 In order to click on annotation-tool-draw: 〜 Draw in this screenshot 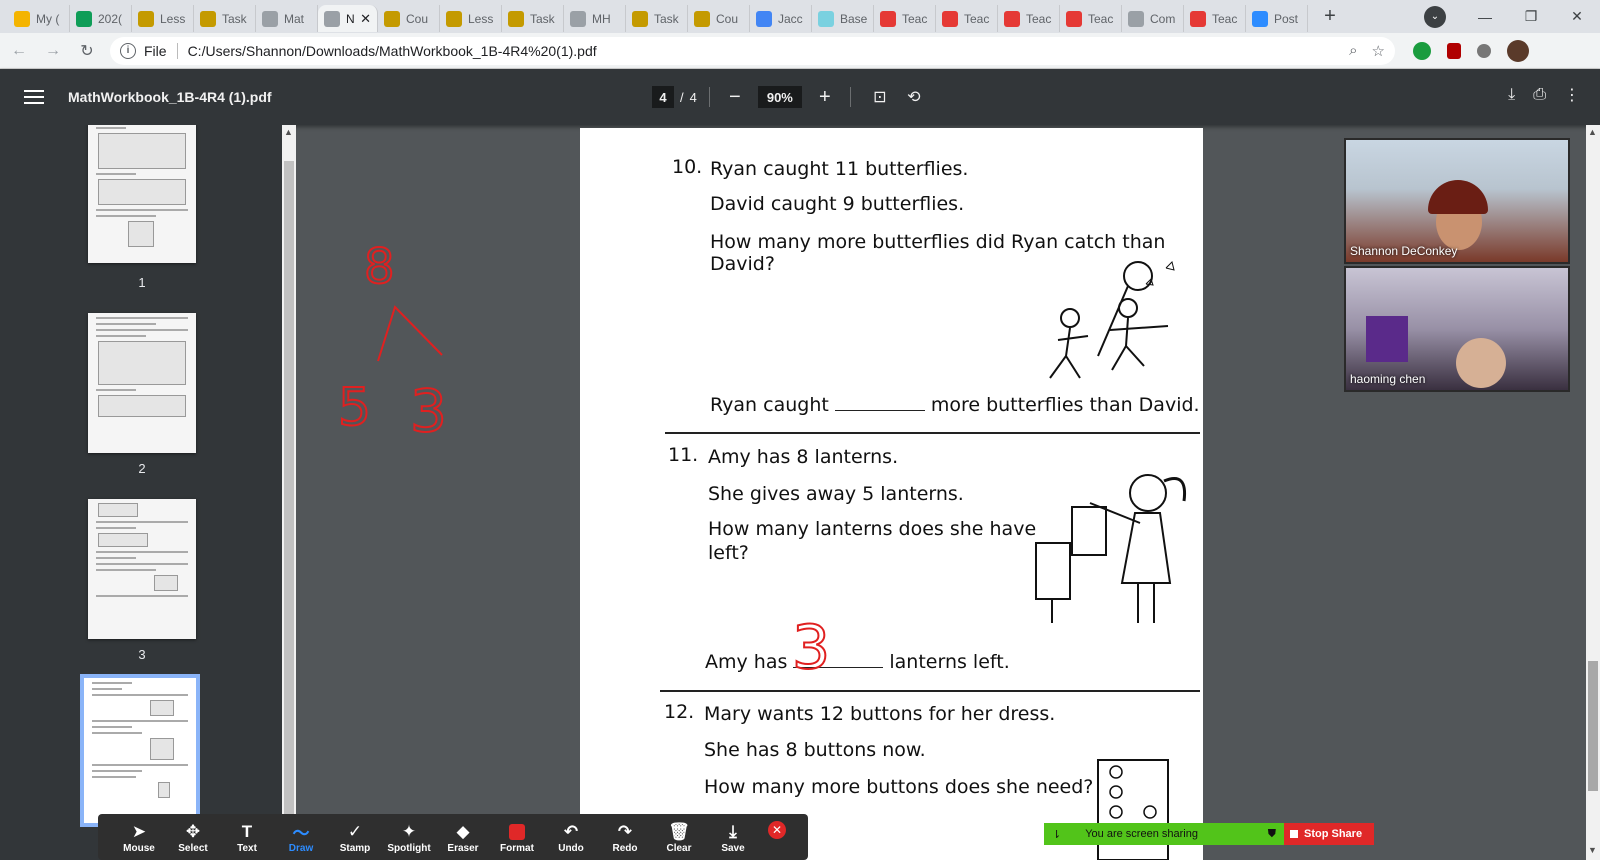, I will do `click(301, 837)`.